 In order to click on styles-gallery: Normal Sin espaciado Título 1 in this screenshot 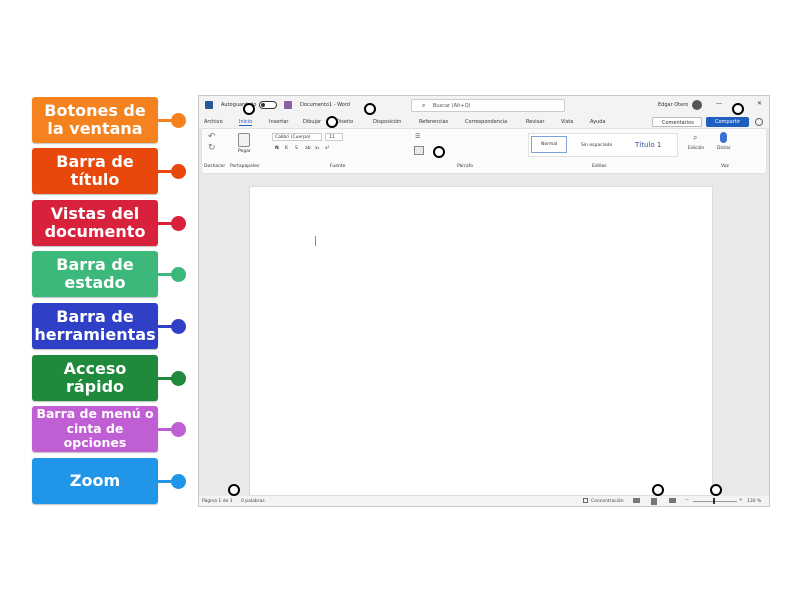, I will do `click(603, 145)`.